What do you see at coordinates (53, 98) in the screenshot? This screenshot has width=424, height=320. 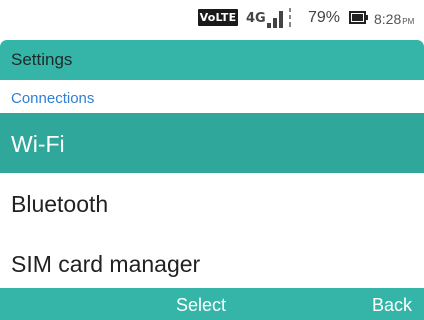 I see `section-header-connections: Connections` at bounding box center [53, 98].